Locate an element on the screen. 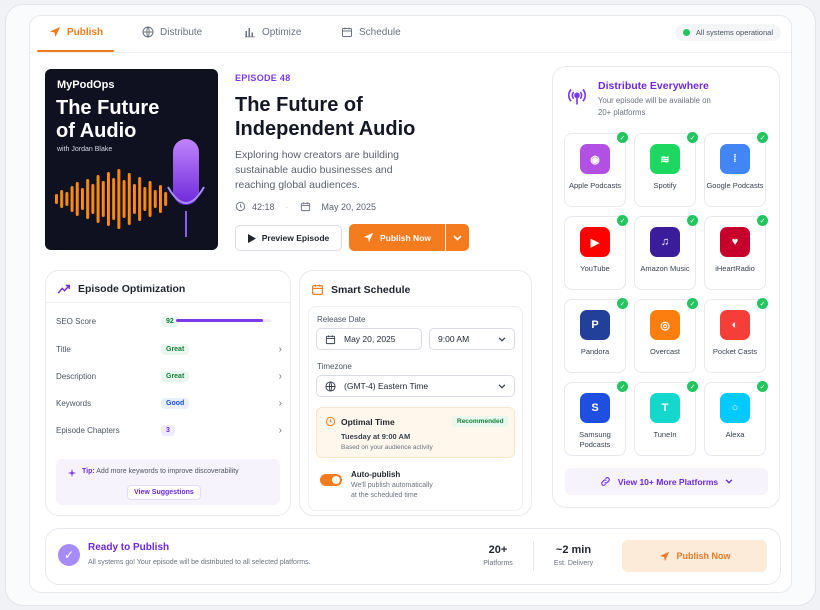  optimal-time-note: Based on your audience activity is located at coordinates (387, 447).